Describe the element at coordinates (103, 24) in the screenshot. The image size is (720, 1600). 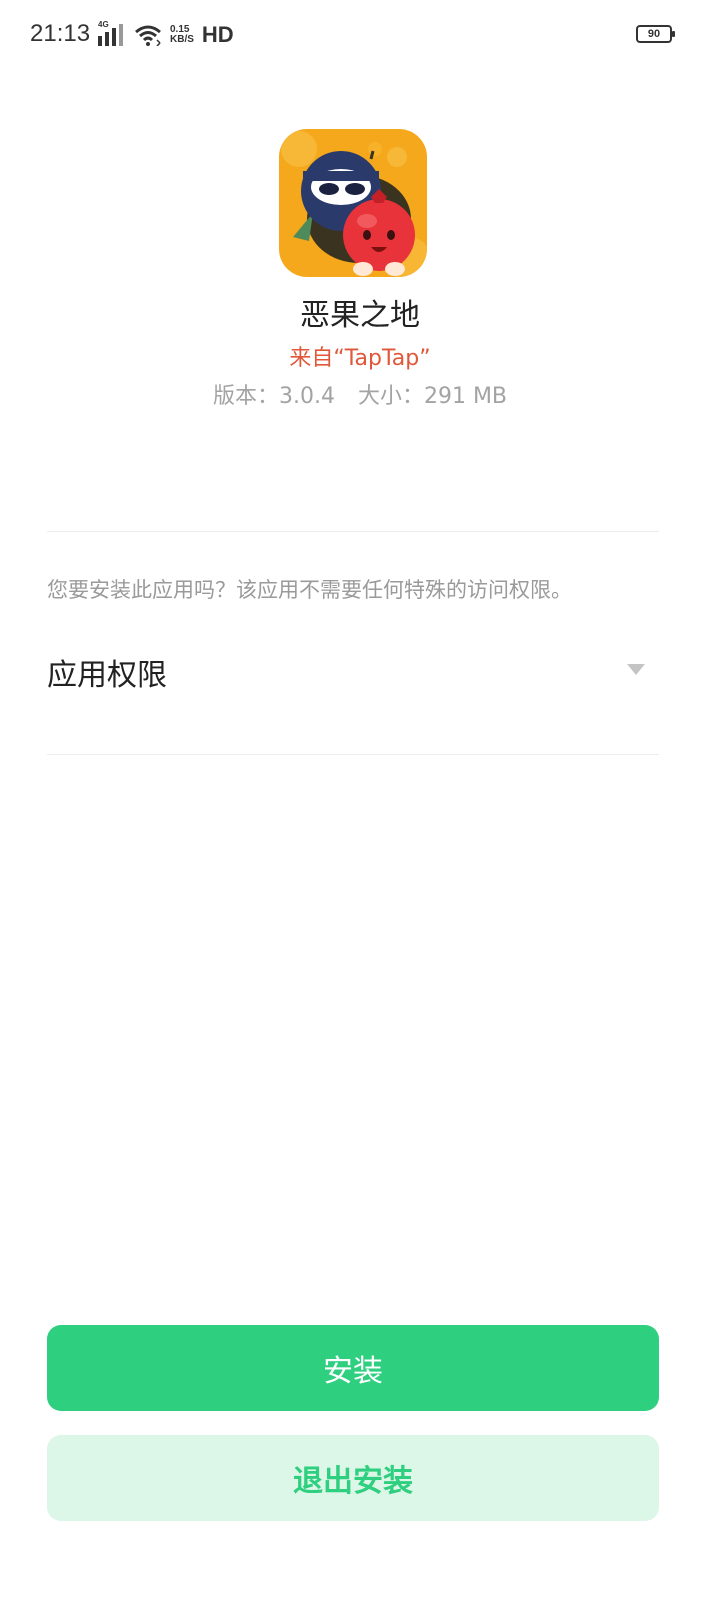
I see `network-type: 4G` at that location.